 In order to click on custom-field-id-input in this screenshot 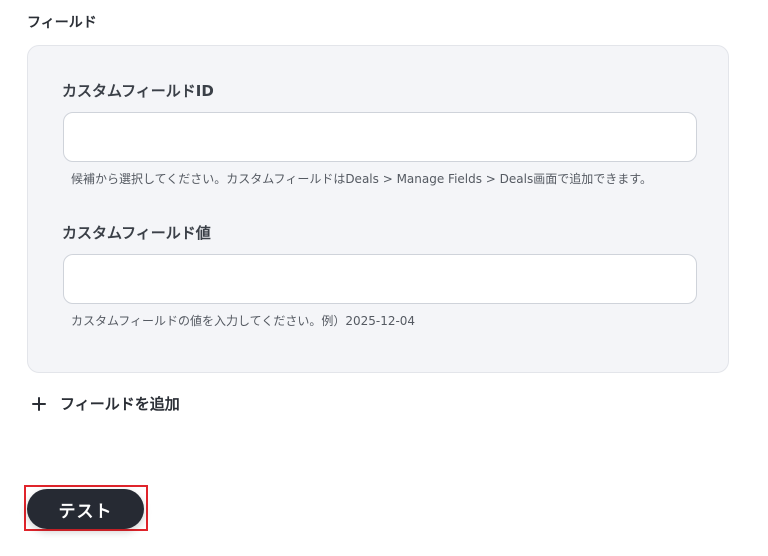, I will do `click(380, 137)`.